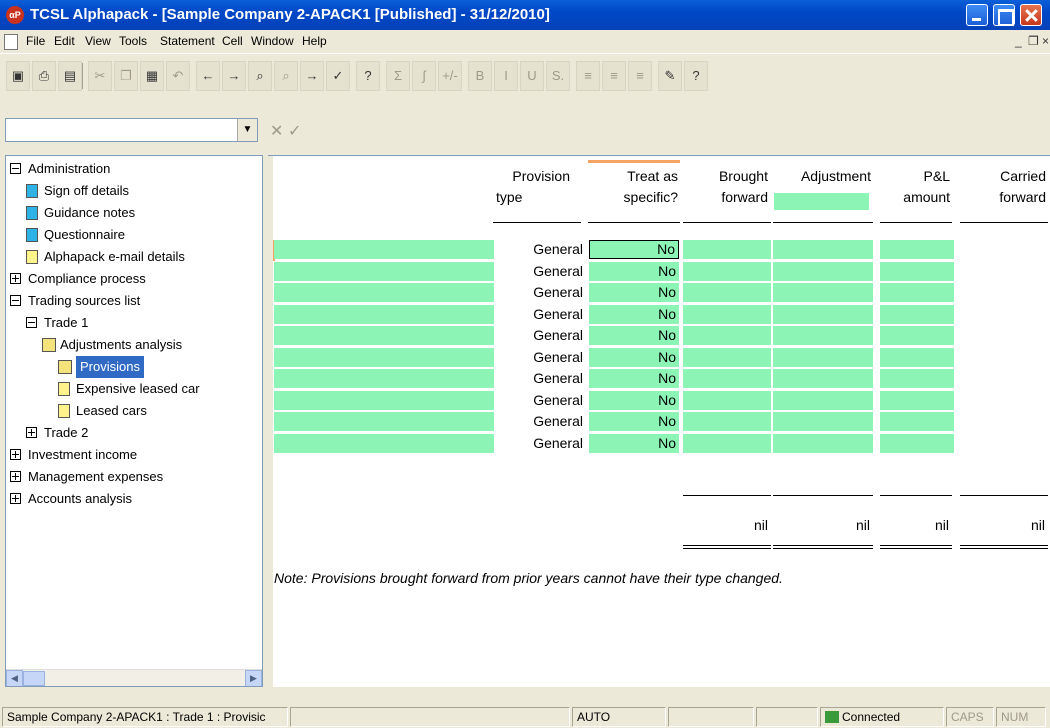 Image resolution: width=1050 pixels, height=728 pixels. Describe the element at coordinates (134, 389) in the screenshot. I see `tree-item-expensive-leased-car: Expensive leased car` at that location.